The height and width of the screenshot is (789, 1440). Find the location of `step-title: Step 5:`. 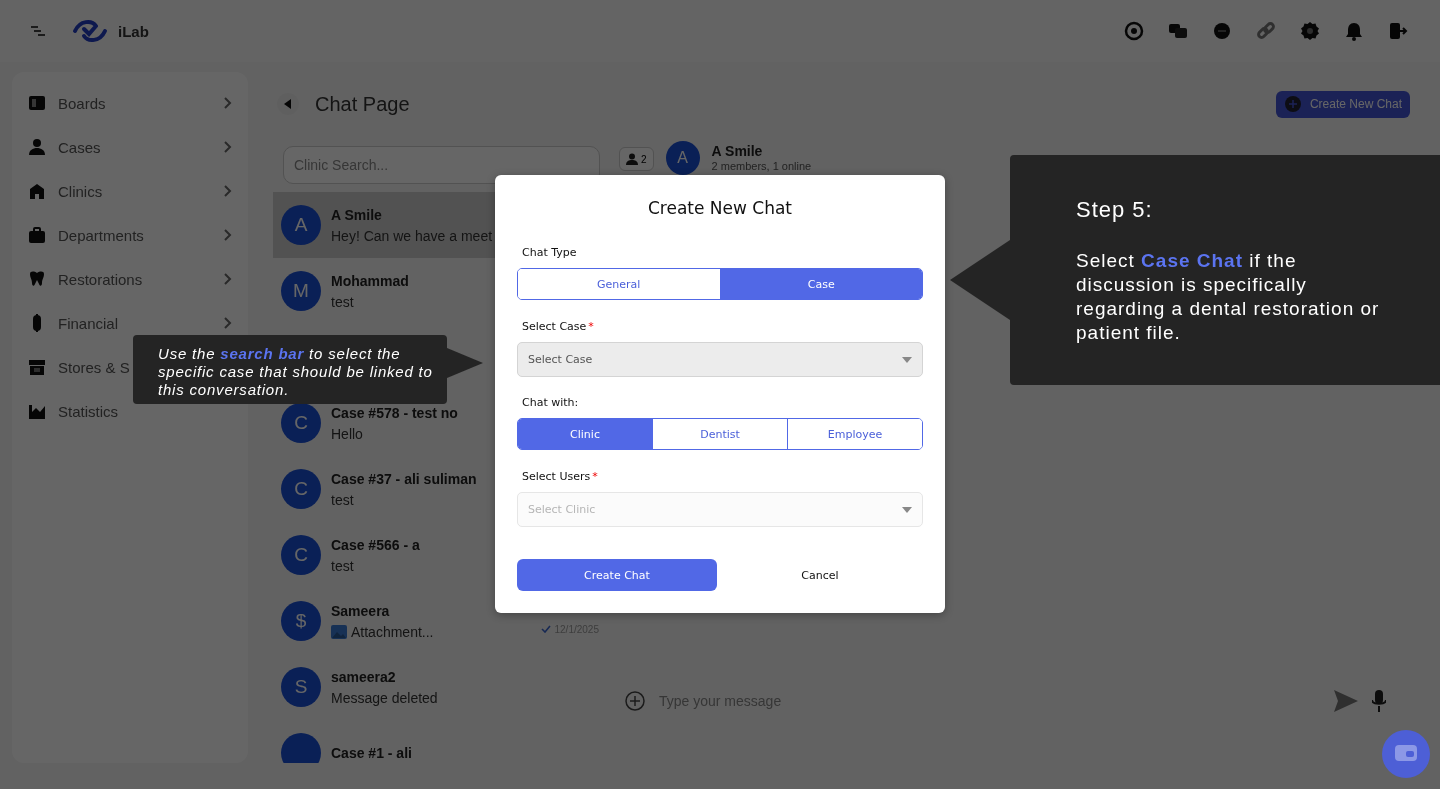

step-title: Step 5: is located at coordinates (1115, 210).